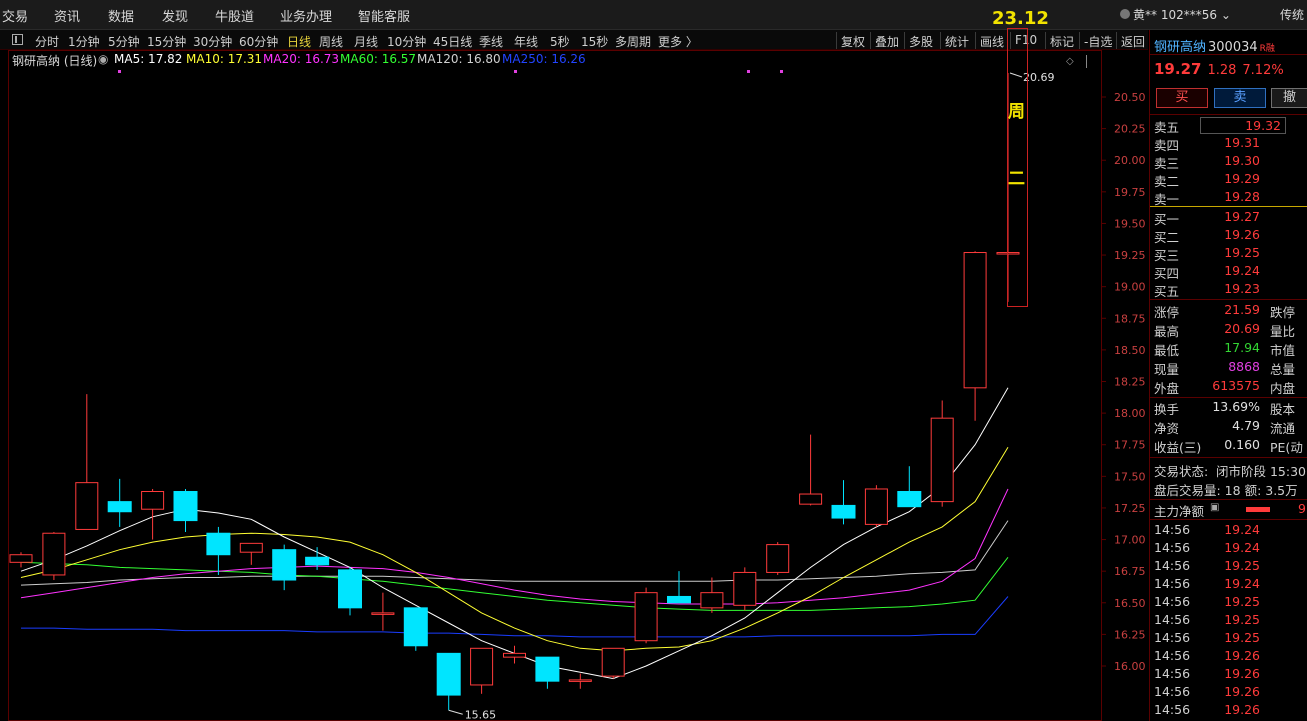 This screenshot has height=721, width=1307. I want to click on tool-button-7: -自选, so click(1097, 40).